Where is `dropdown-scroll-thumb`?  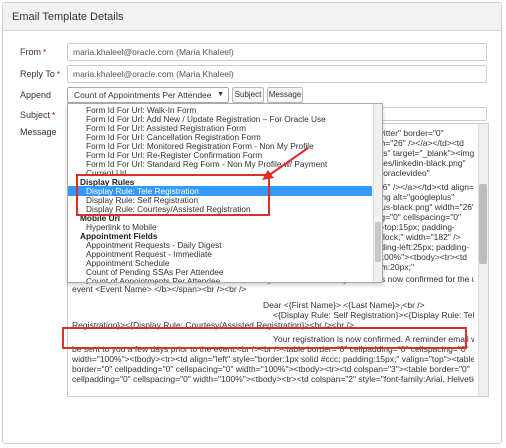
dropdown-scroll-thumb is located at coordinates (378, 242).